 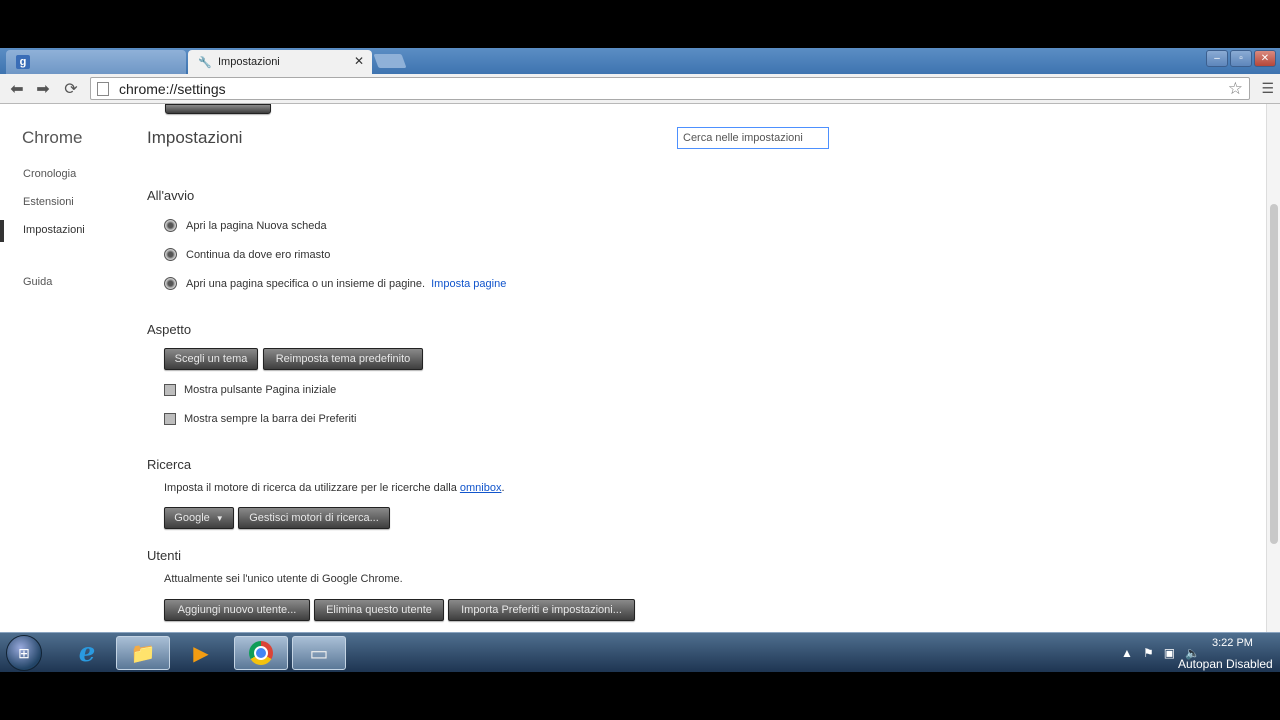 What do you see at coordinates (54, 230) in the screenshot?
I see `sidebar-item-settings: Impostazioni` at bounding box center [54, 230].